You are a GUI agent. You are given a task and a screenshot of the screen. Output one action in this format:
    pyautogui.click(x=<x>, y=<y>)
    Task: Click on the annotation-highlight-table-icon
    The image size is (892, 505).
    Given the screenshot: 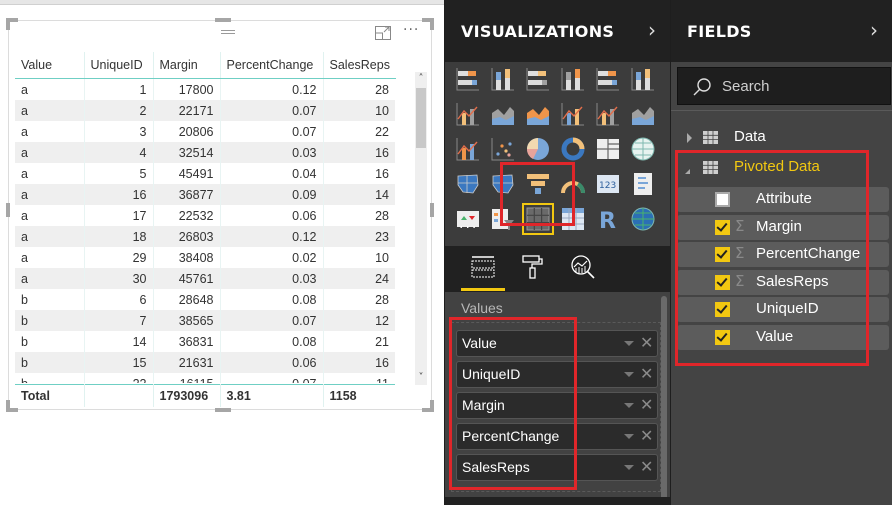 What is the action you would take?
    pyautogui.click(x=537, y=194)
    